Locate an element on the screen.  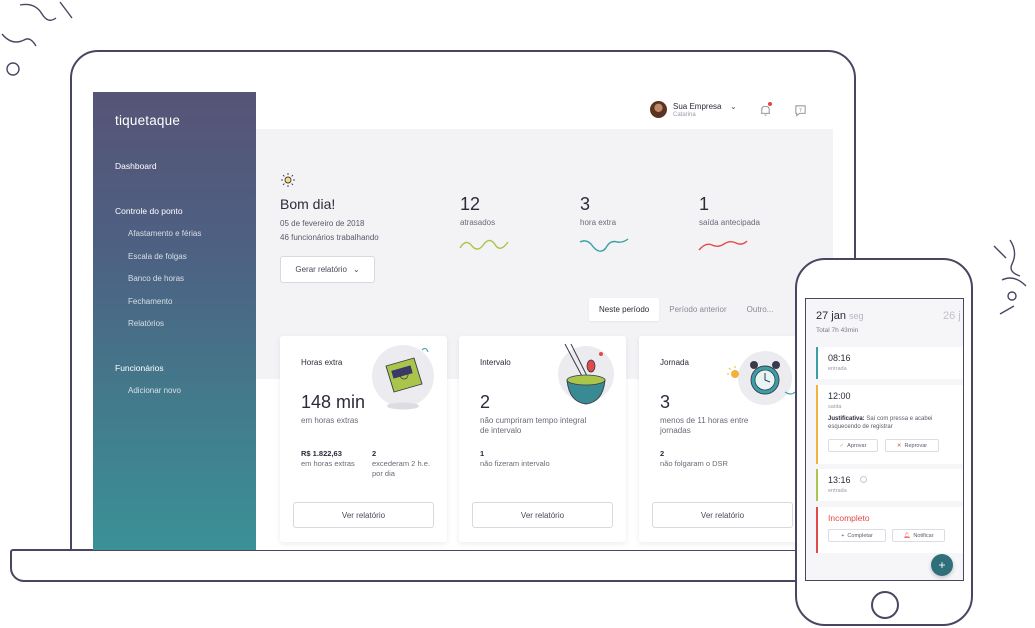
sidebar-item-adicionar-novo: Adicionar novo is located at coordinates (154, 390).